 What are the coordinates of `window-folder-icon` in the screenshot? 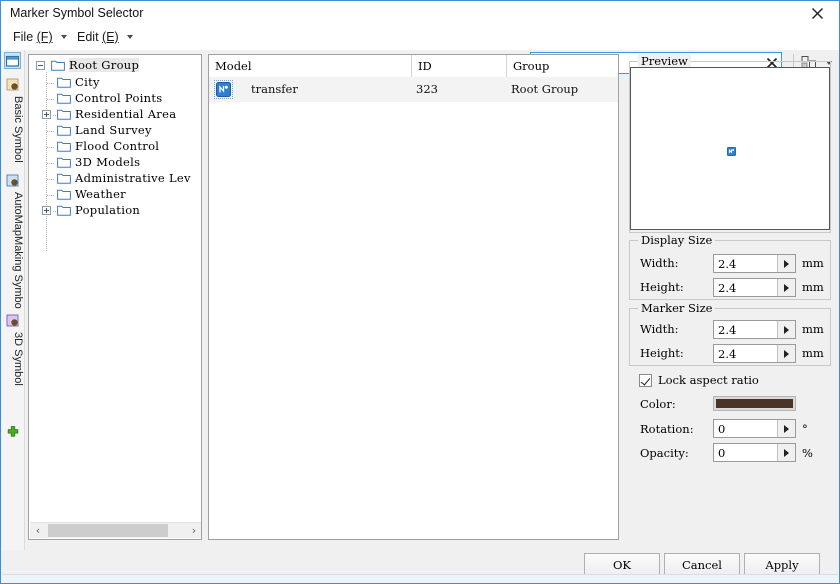 It's located at (12, 60).